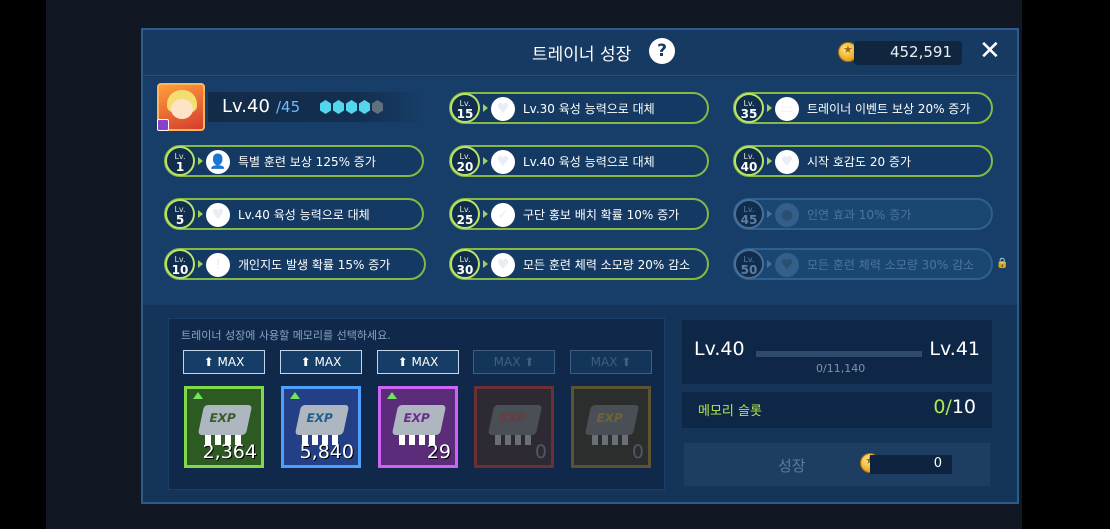 Image resolution: width=1110 pixels, height=529 pixels. Describe the element at coordinates (316, 107) in the screenshot. I see `trainer-level-bar: Lv.40 /45` at that location.